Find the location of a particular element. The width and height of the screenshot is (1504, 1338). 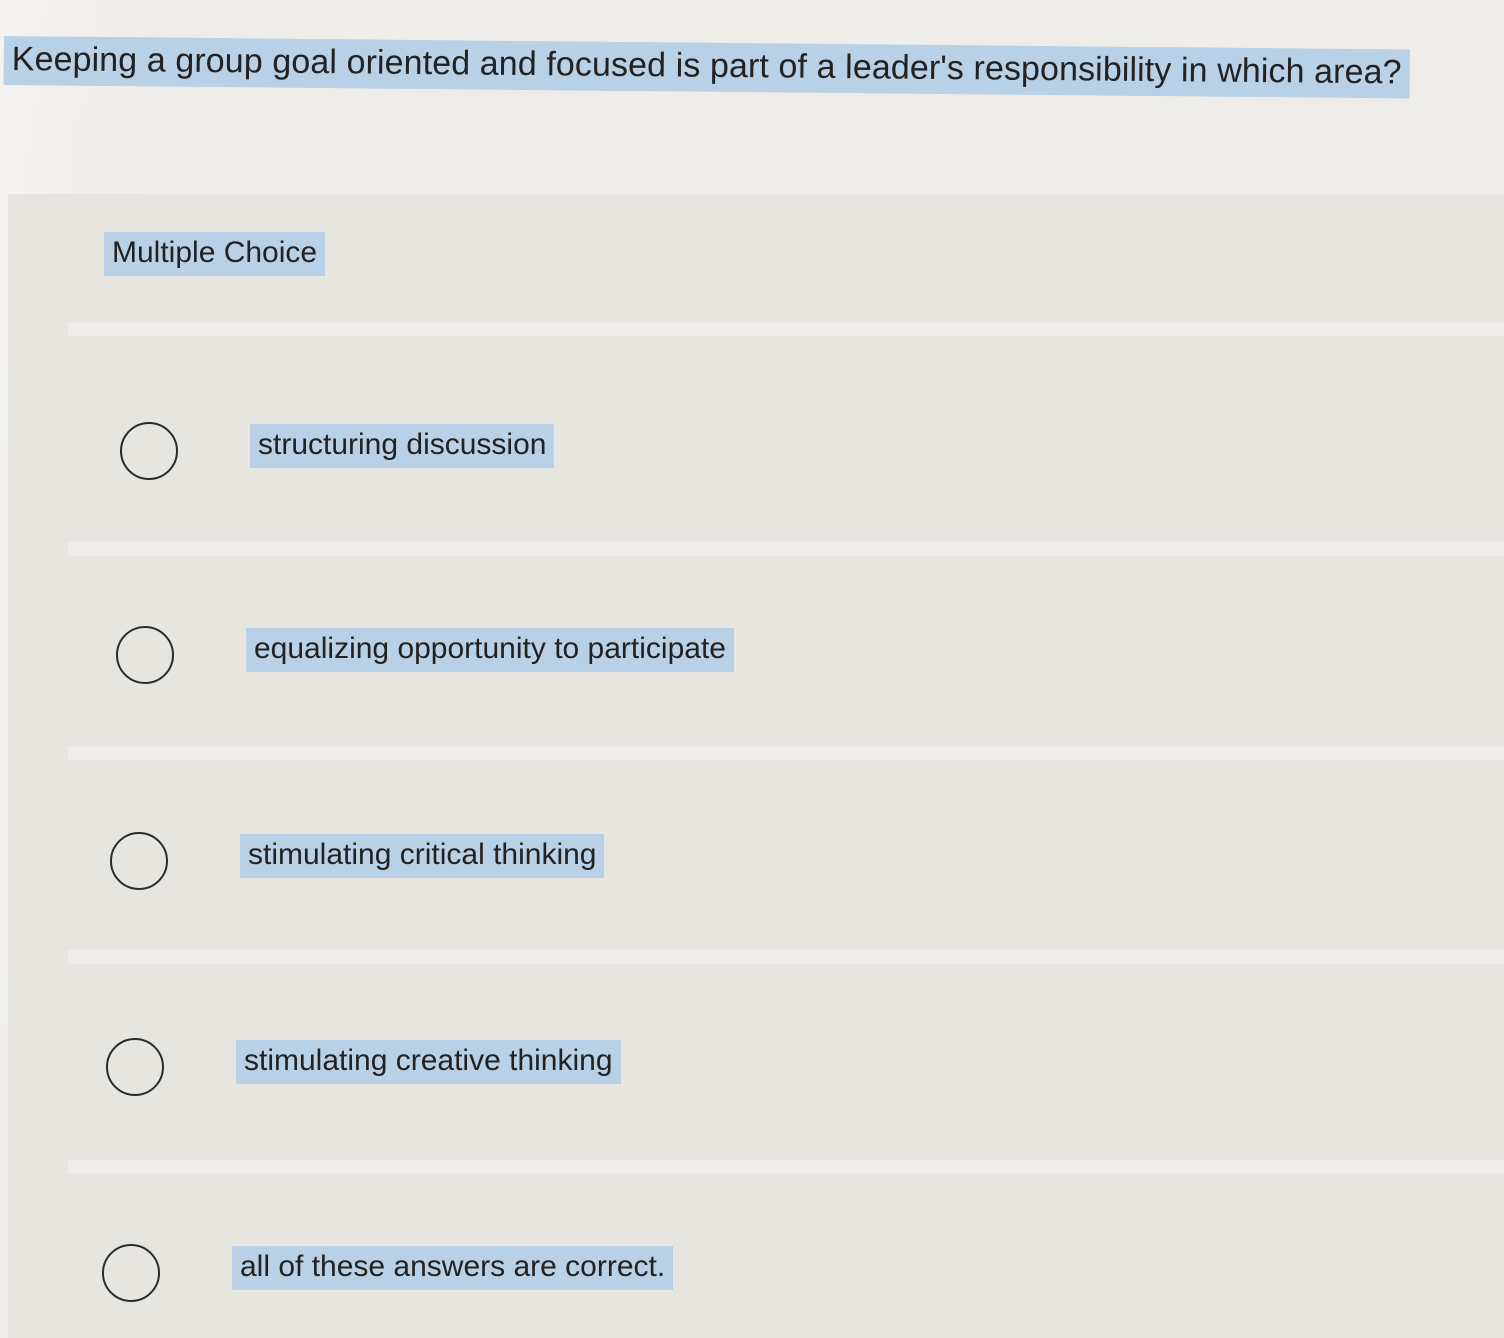

option-2: equalizing opportunity to participate is located at coordinates (566, 661).